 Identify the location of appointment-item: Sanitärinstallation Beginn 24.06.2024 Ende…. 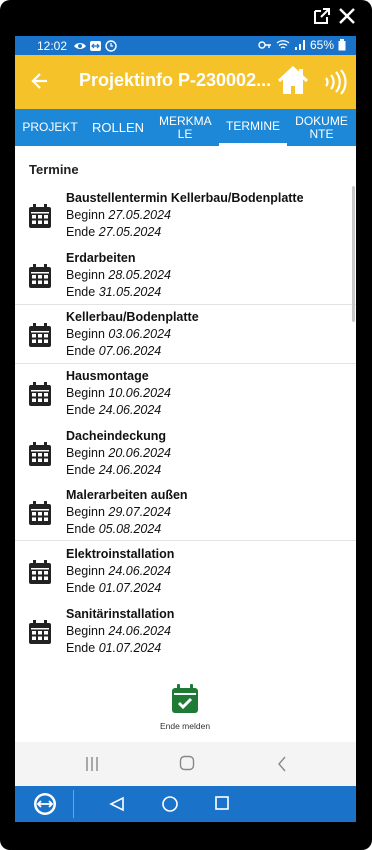
(185, 635).